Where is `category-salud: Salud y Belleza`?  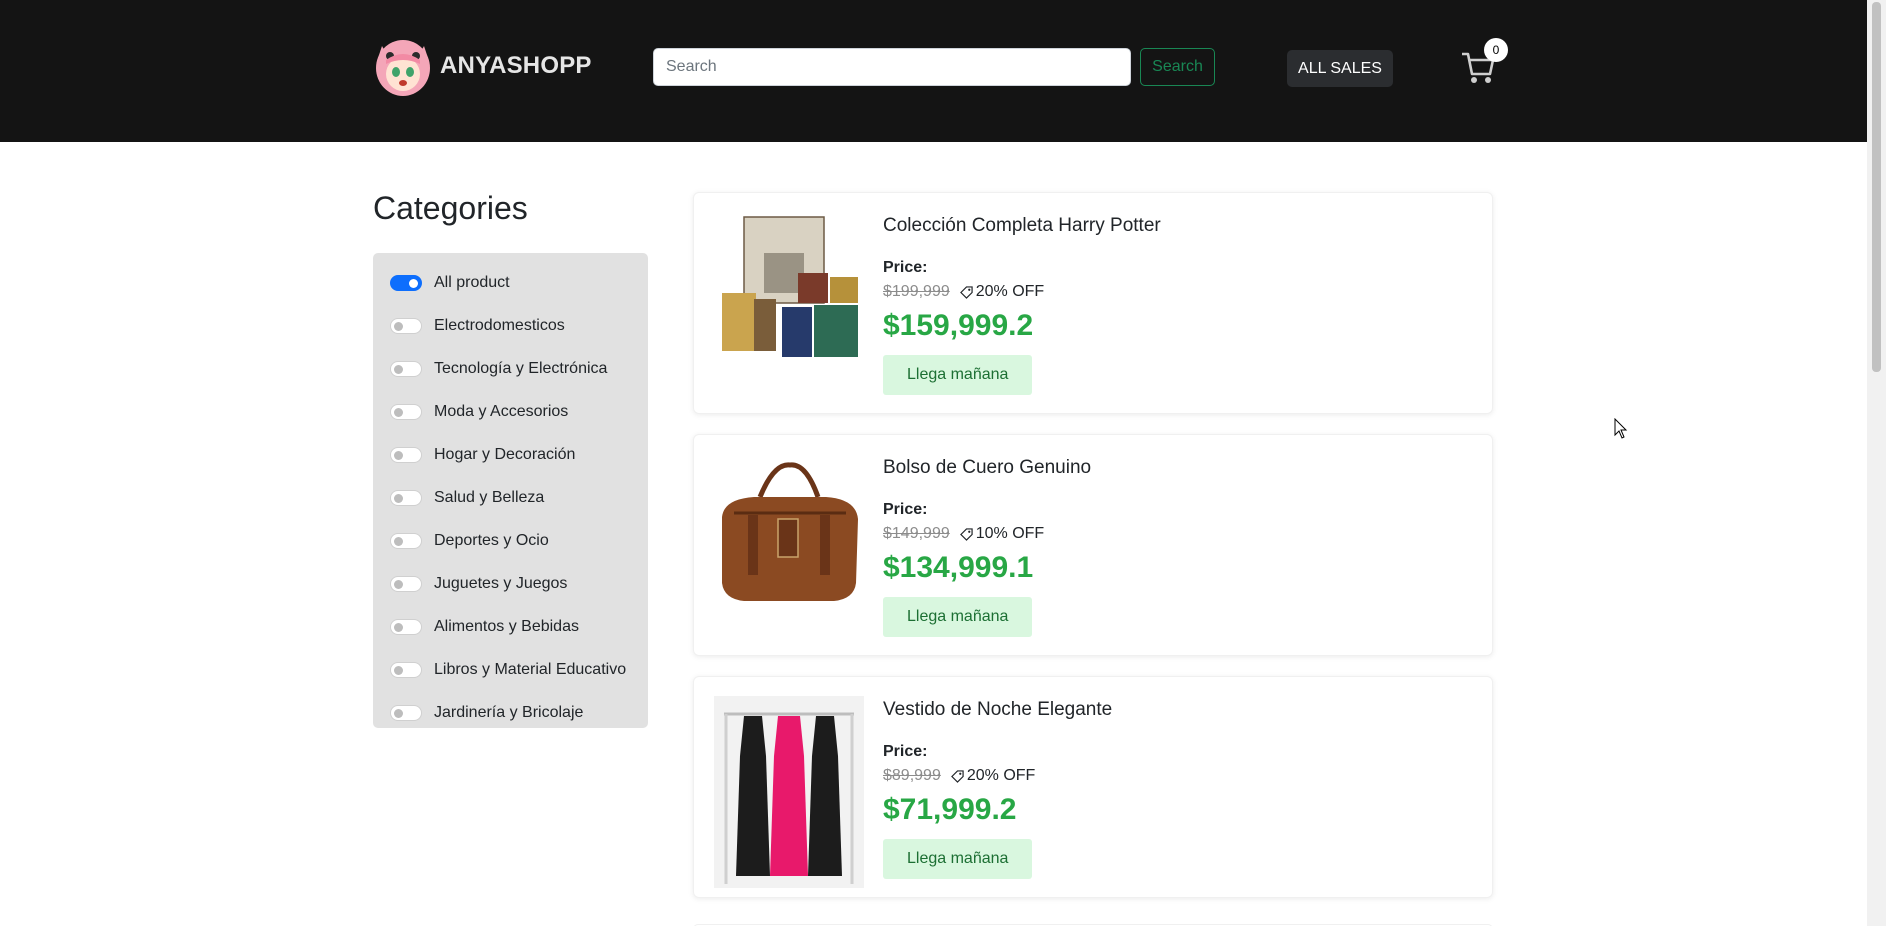 category-salud: Salud y Belleza is located at coordinates (510, 497).